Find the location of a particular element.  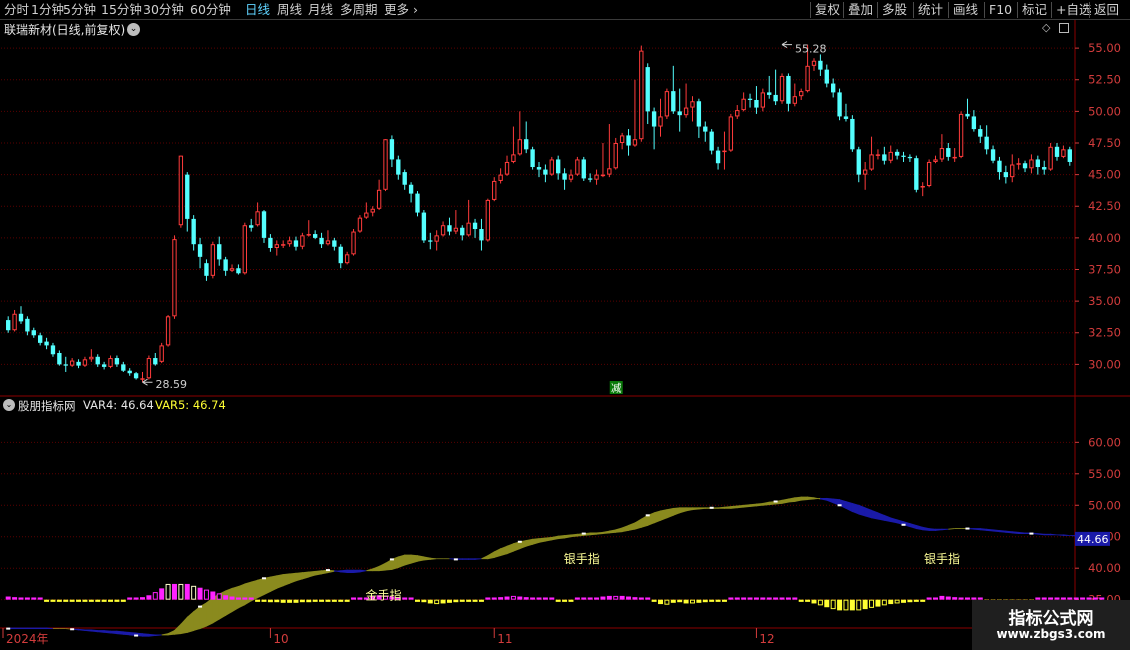

chevron-down-icon: ⌄ is located at coordinates (9, 405).